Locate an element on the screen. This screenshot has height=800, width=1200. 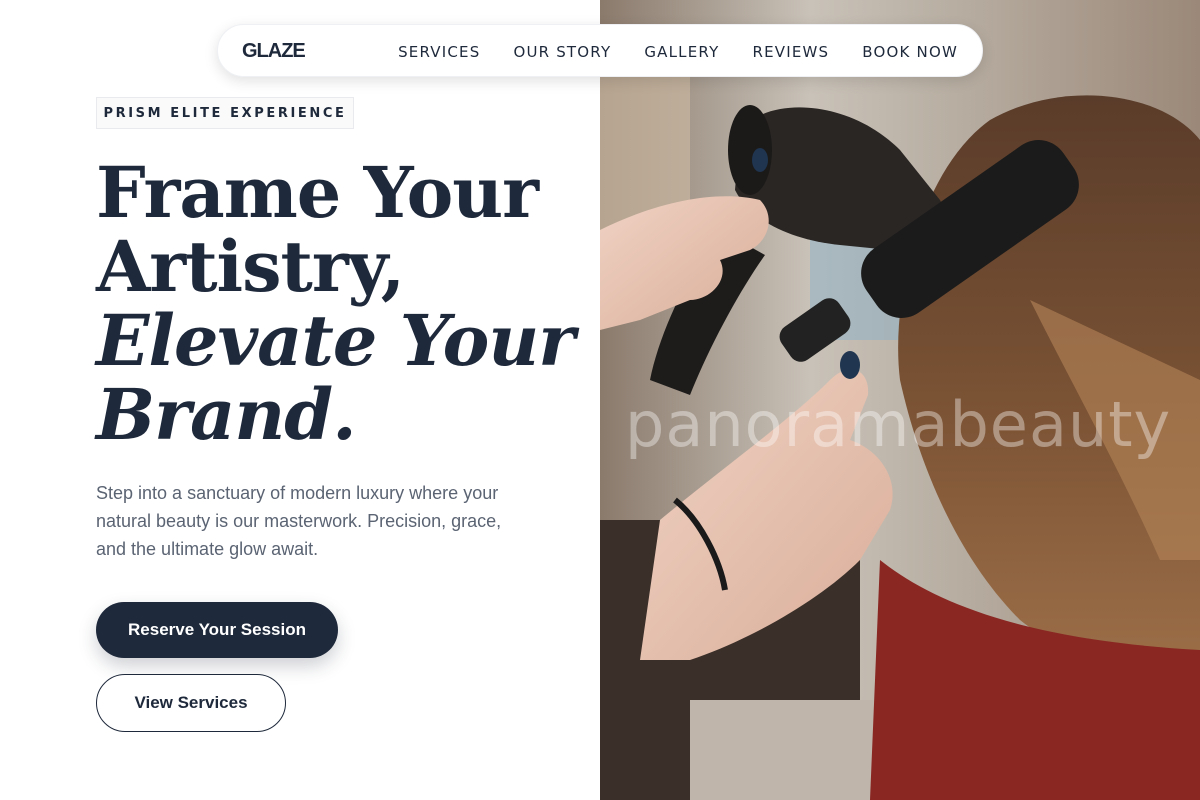
nav-link-services: SERVICES is located at coordinates (439, 52).